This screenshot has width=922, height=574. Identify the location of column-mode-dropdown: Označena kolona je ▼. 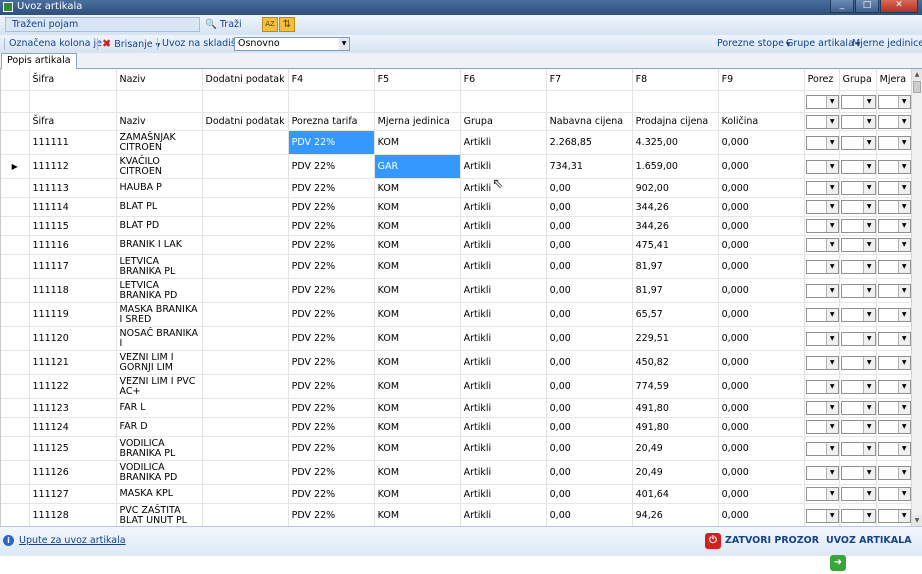
(59, 44).